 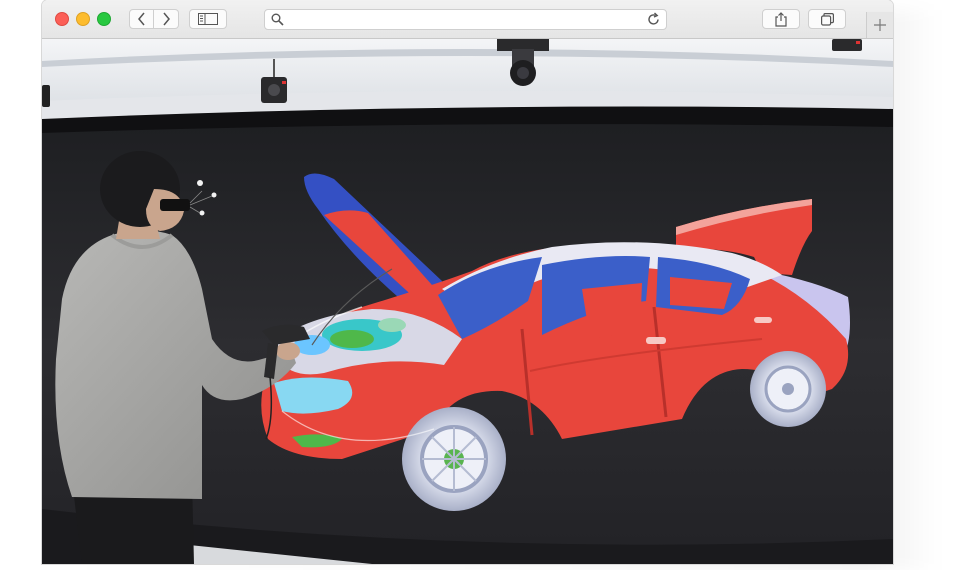 I want to click on close-window-button, so click(x=62, y=19).